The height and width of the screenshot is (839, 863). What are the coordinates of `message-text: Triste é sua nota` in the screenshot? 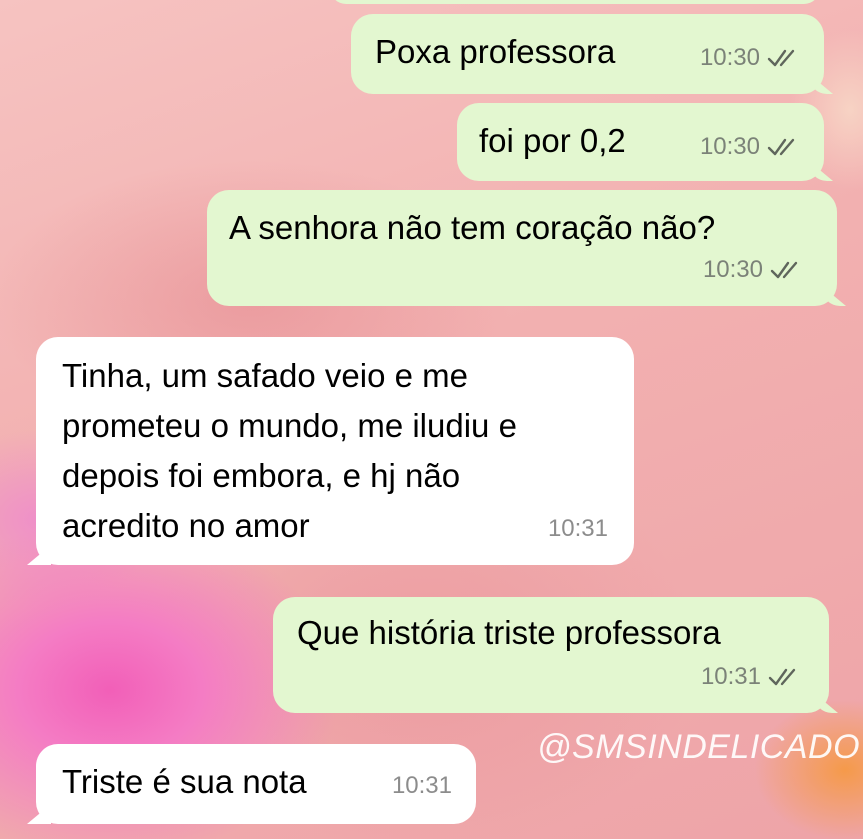 It's located at (184, 781).